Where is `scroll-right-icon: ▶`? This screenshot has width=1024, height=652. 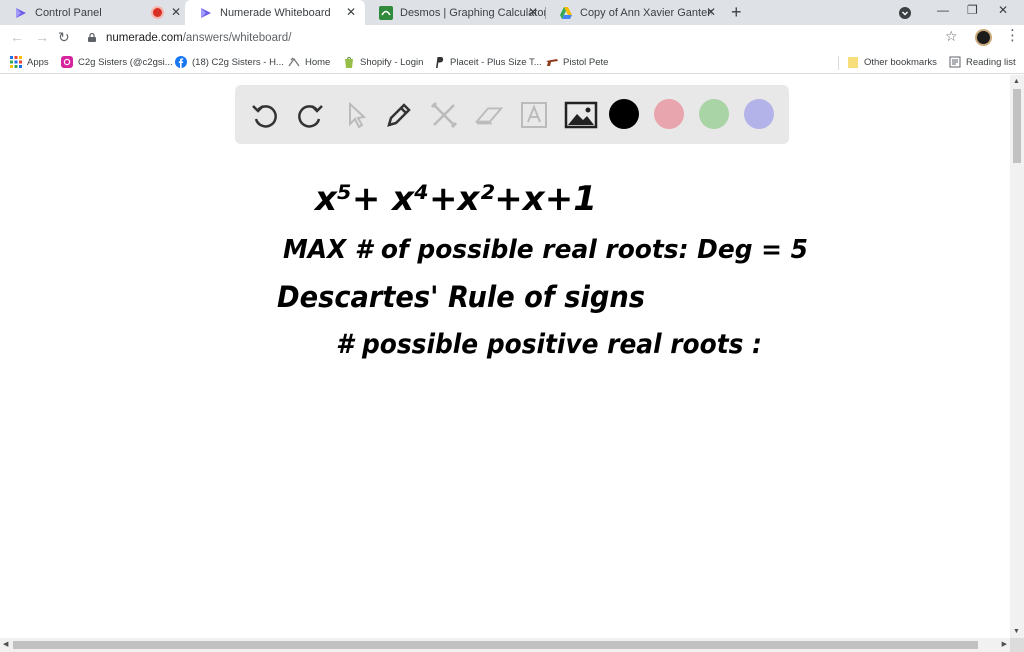
scroll-right-icon: ▶ is located at coordinates (1004, 644).